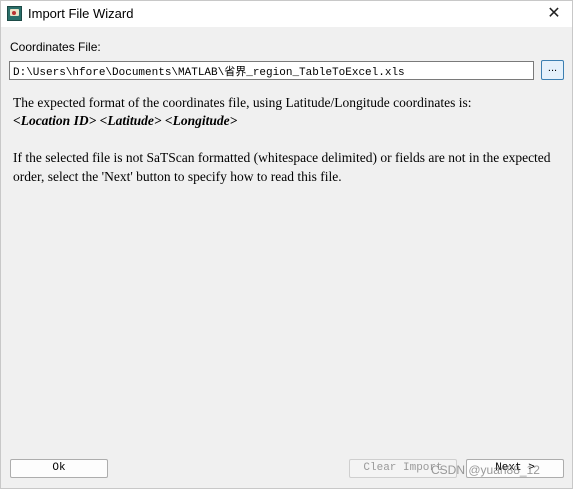 The image size is (573, 489). What do you see at coordinates (55, 47) in the screenshot?
I see `coordinates-file-label: Coordinates File:` at bounding box center [55, 47].